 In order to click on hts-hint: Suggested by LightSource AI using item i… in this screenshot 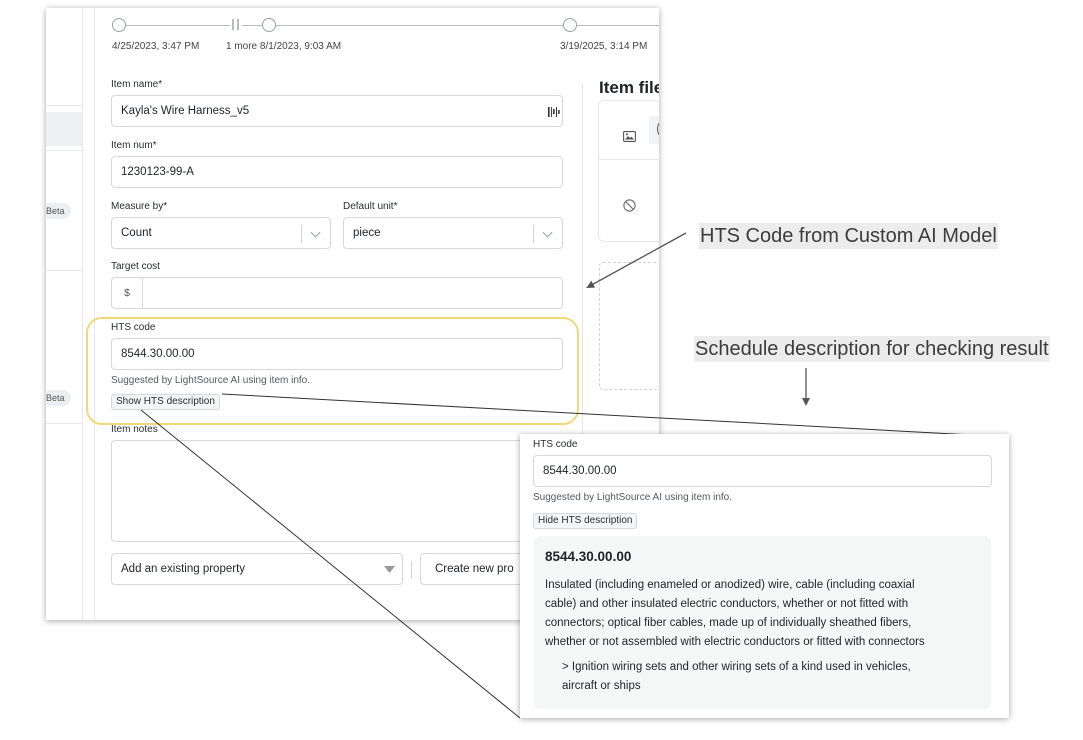, I will do `click(633, 497)`.